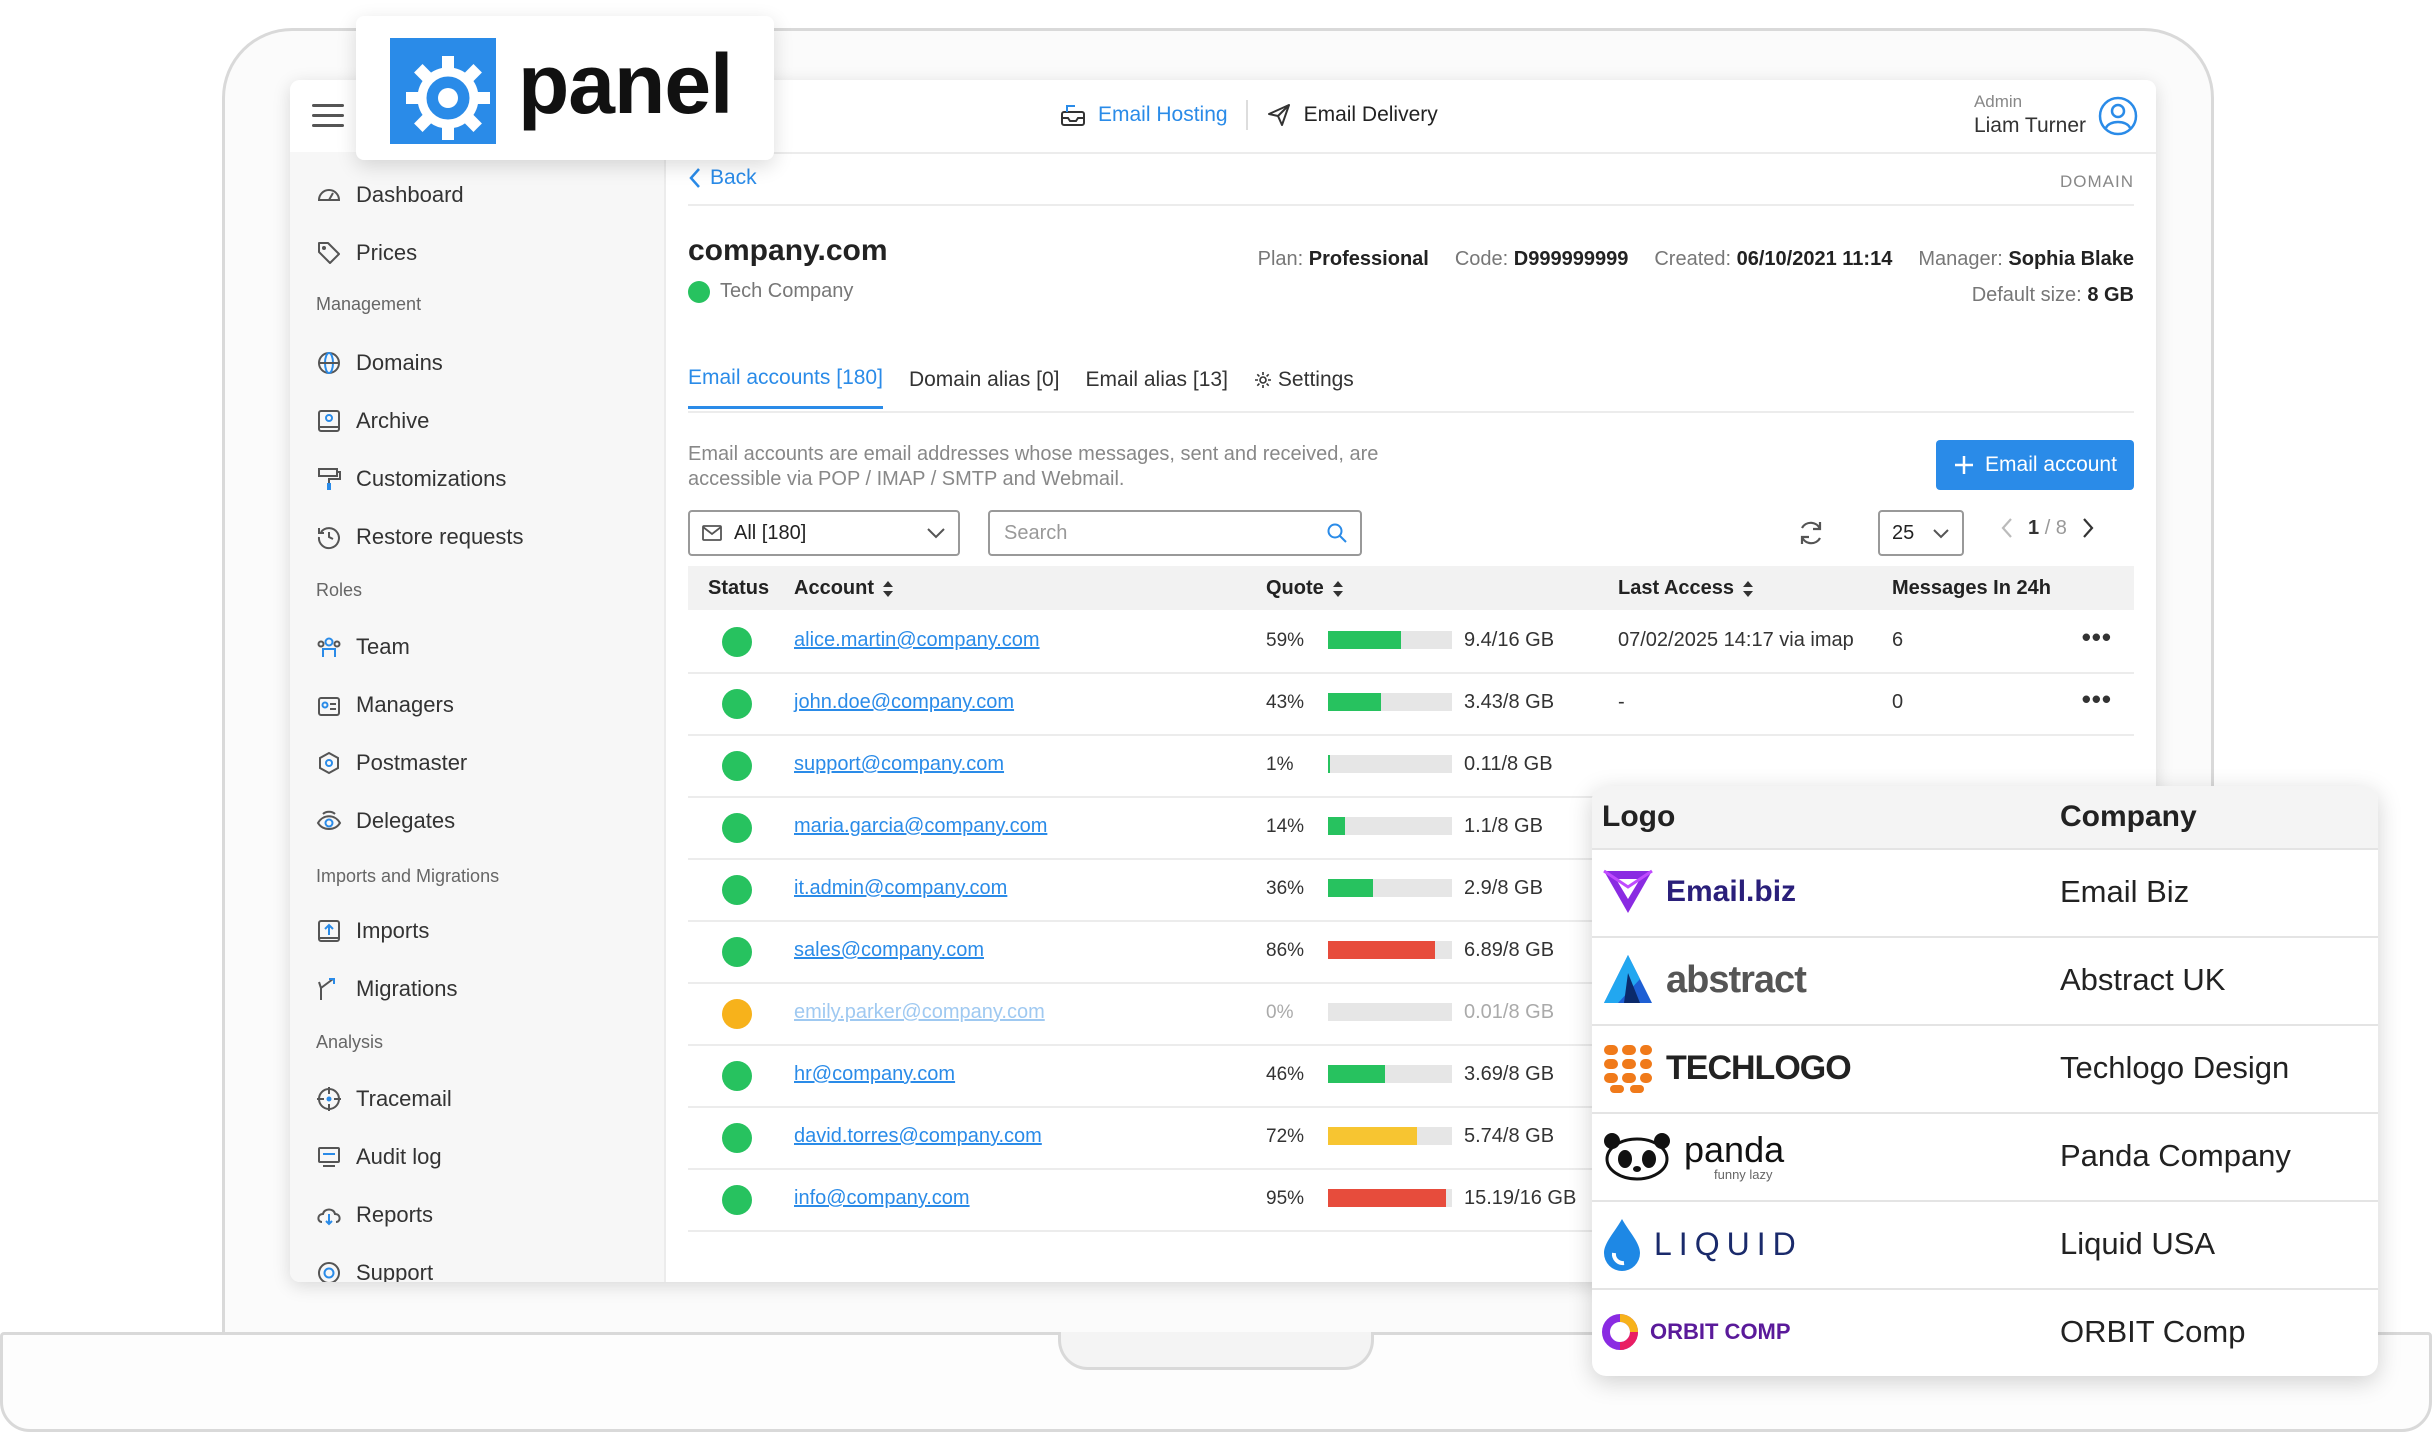 This screenshot has height=1432, width=2432. What do you see at coordinates (2026, 295) in the screenshot?
I see `meta-size-label: Default size:` at bounding box center [2026, 295].